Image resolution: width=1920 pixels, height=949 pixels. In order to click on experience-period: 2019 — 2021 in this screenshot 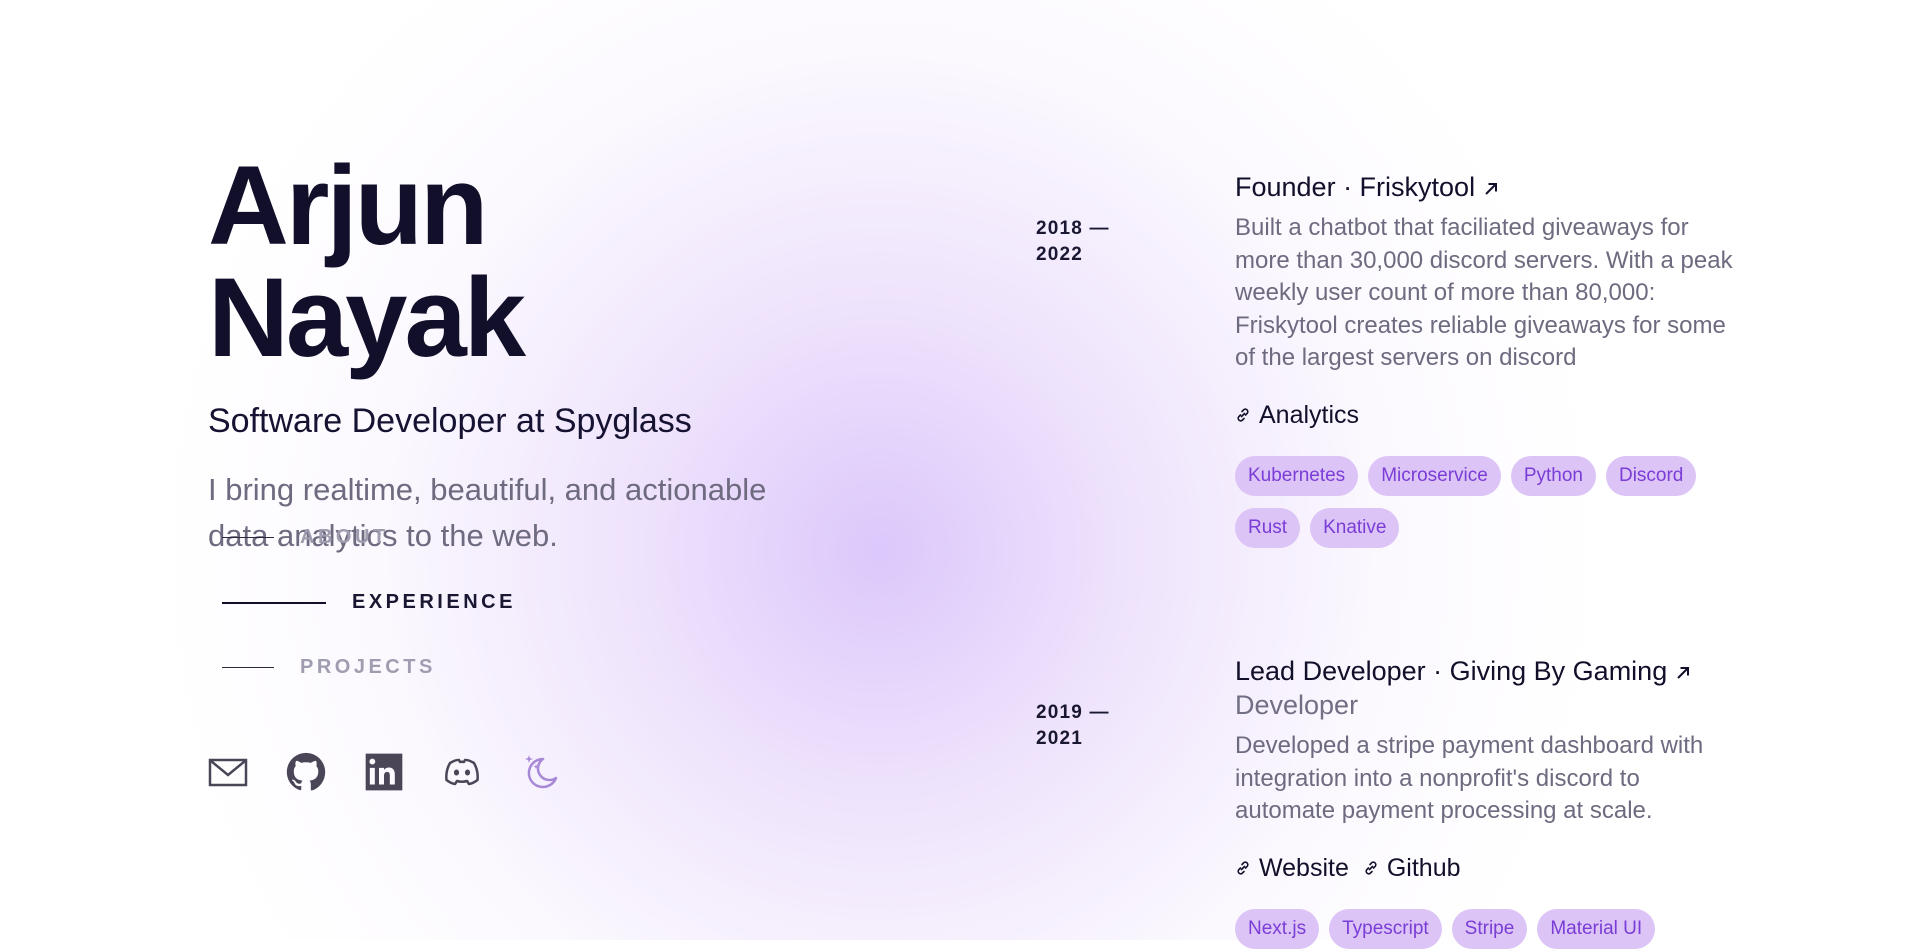, I will do `click(1086, 726)`.